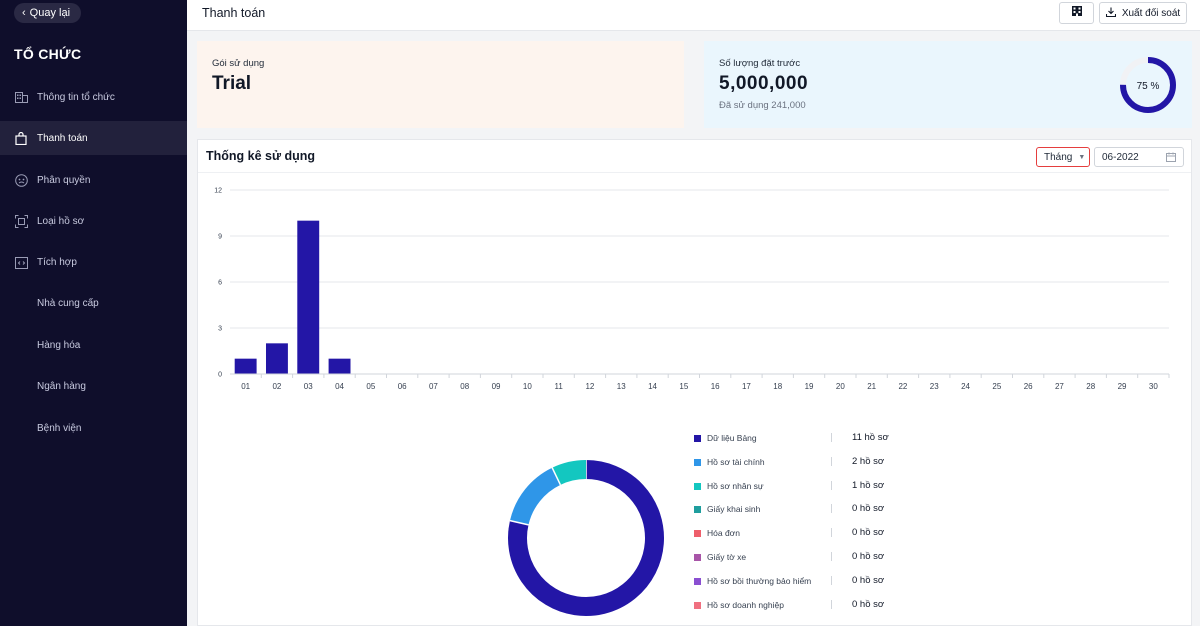 The height and width of the screenshot is (626, 1200). What do you see at coordinates (1153, 386) in the screenshot?
I see `x-tick-label: 30` at bounding box center [1153, 386].